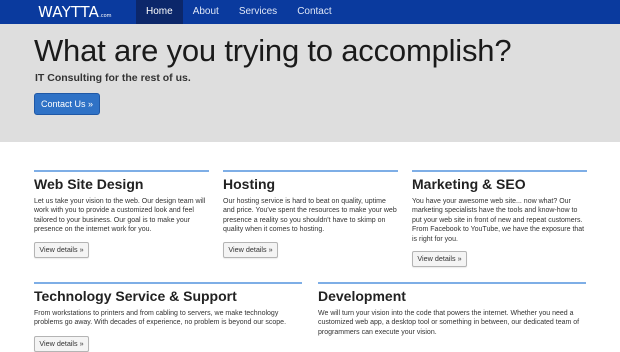 The image size is (620, 352). I want to click on main-nav: Home About Services Contact, so click(239, 12).